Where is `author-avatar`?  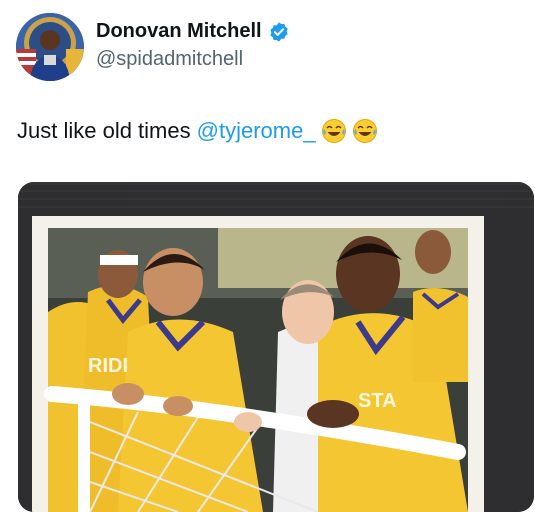 author-avatar is located at coordinates (50, 47).